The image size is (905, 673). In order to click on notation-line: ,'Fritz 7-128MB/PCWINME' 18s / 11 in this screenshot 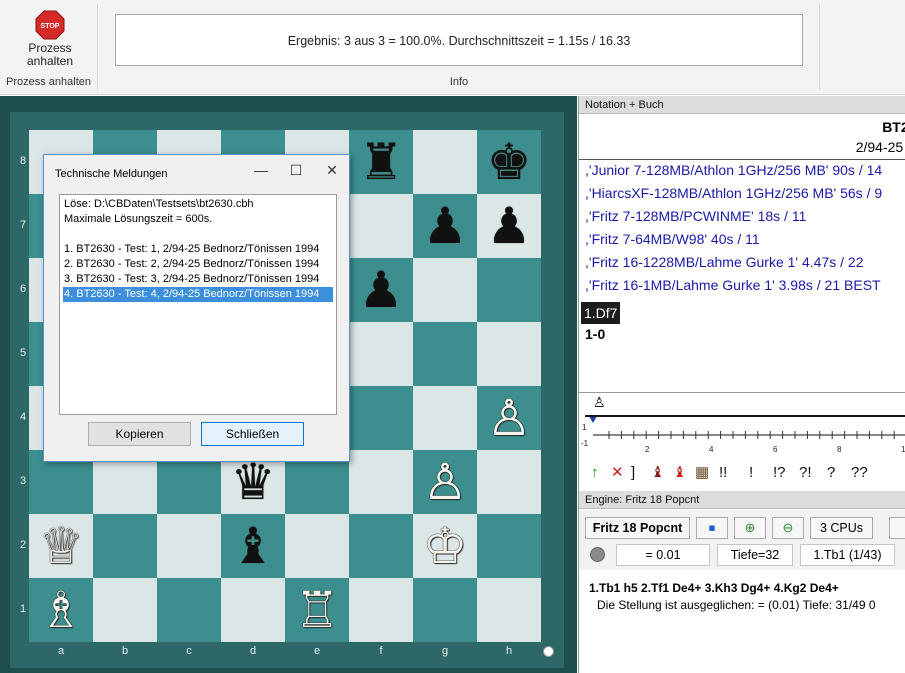, I will do `click(695, 216)`.